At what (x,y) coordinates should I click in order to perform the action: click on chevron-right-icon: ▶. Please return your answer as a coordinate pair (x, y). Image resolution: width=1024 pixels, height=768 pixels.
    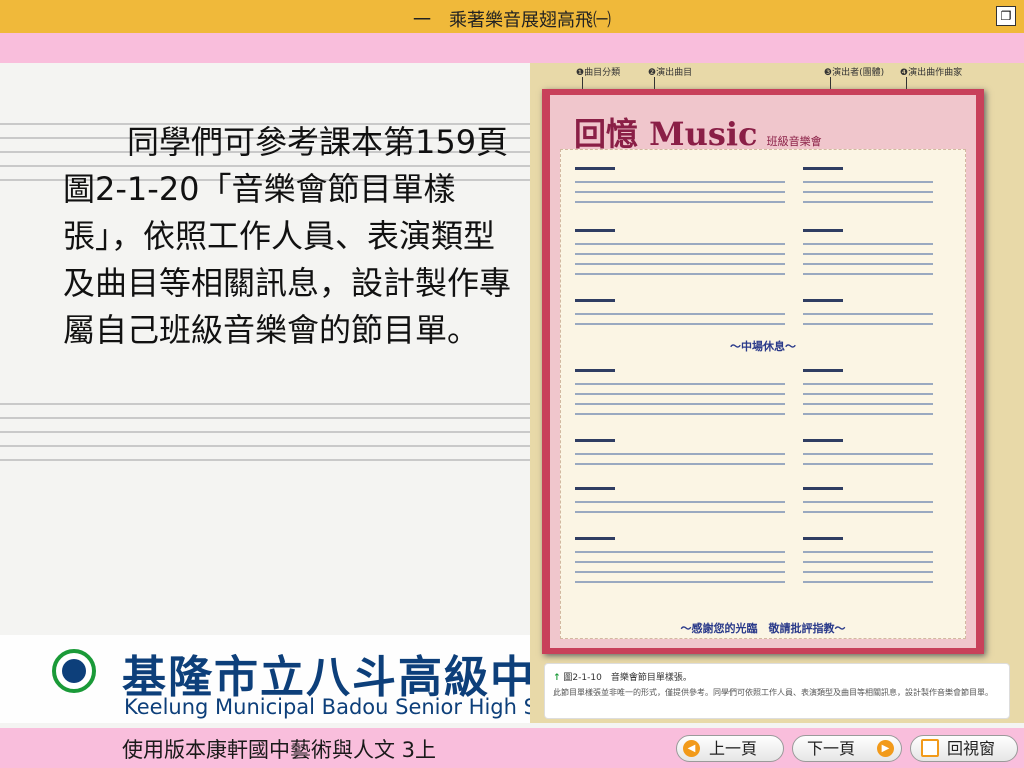
    Looking at the image, I should click on (885, 748).